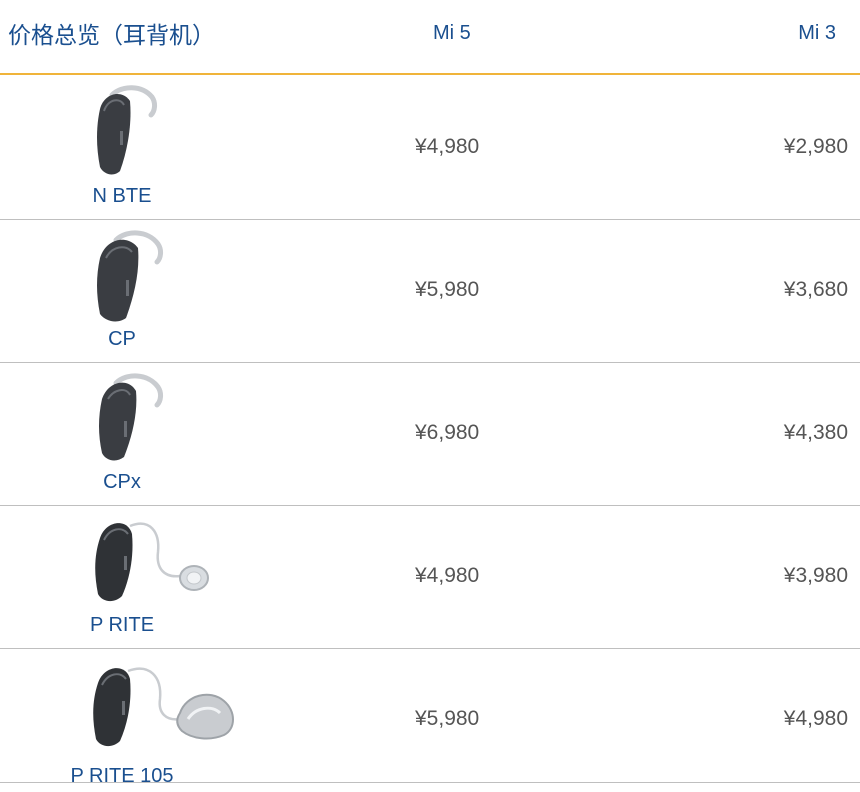 The image size is (860, 792). Describe the element at coordinates (122, 196) in the screenshot. I see `model-name: N BTE` at that location.